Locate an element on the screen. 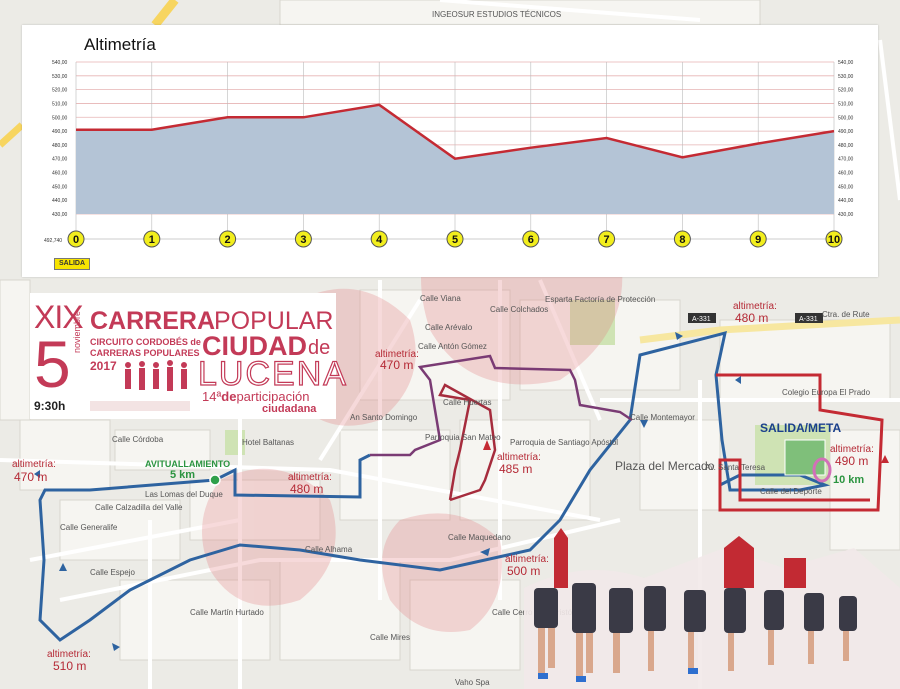 The width and height of the screenshot is (900, 689). km-label: 2 is located at coordinates (228, 240).